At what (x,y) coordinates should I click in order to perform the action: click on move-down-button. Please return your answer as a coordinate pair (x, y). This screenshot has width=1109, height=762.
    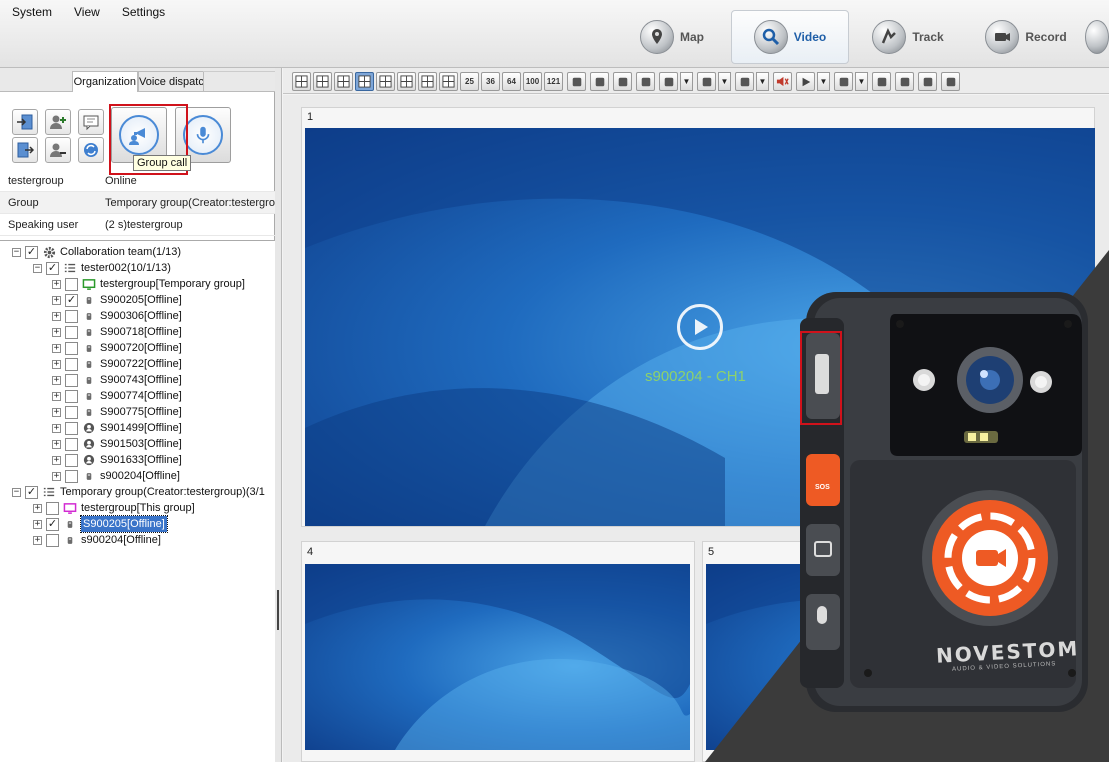
    Looking at the image, I should click on (645, 81).